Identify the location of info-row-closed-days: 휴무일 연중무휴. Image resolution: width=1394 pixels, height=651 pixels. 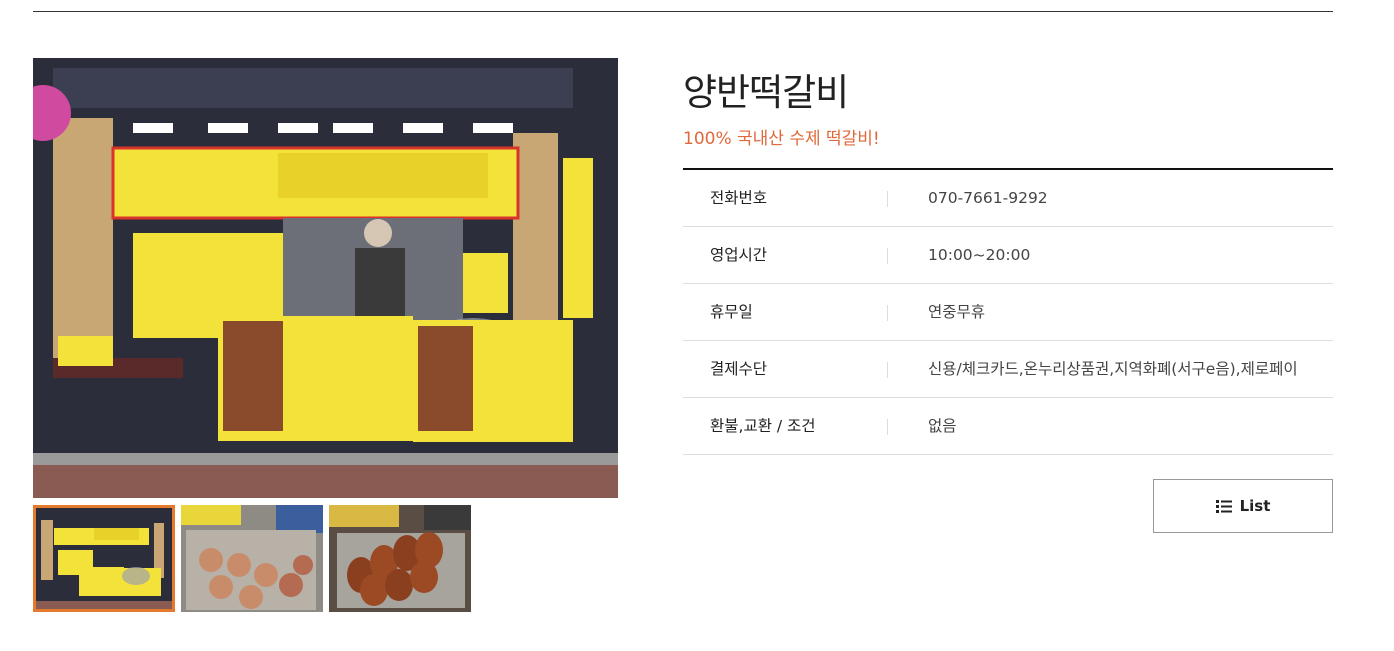
(1008, 312).